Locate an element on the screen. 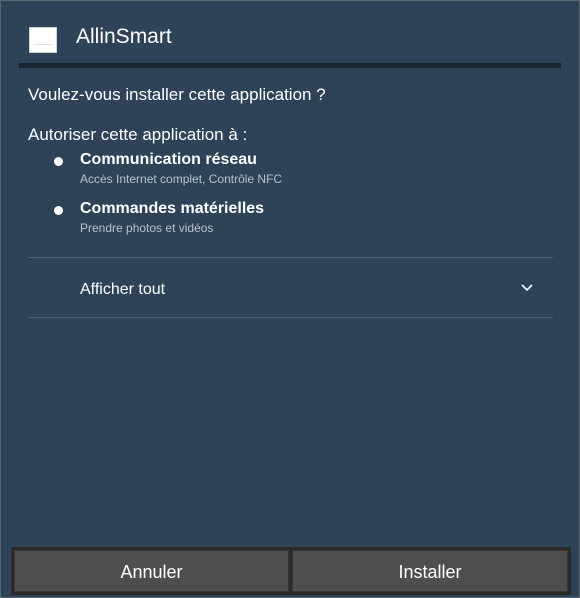 The height and width of the screenshot is (598, 580). divider is located at coordinates (290, 317).